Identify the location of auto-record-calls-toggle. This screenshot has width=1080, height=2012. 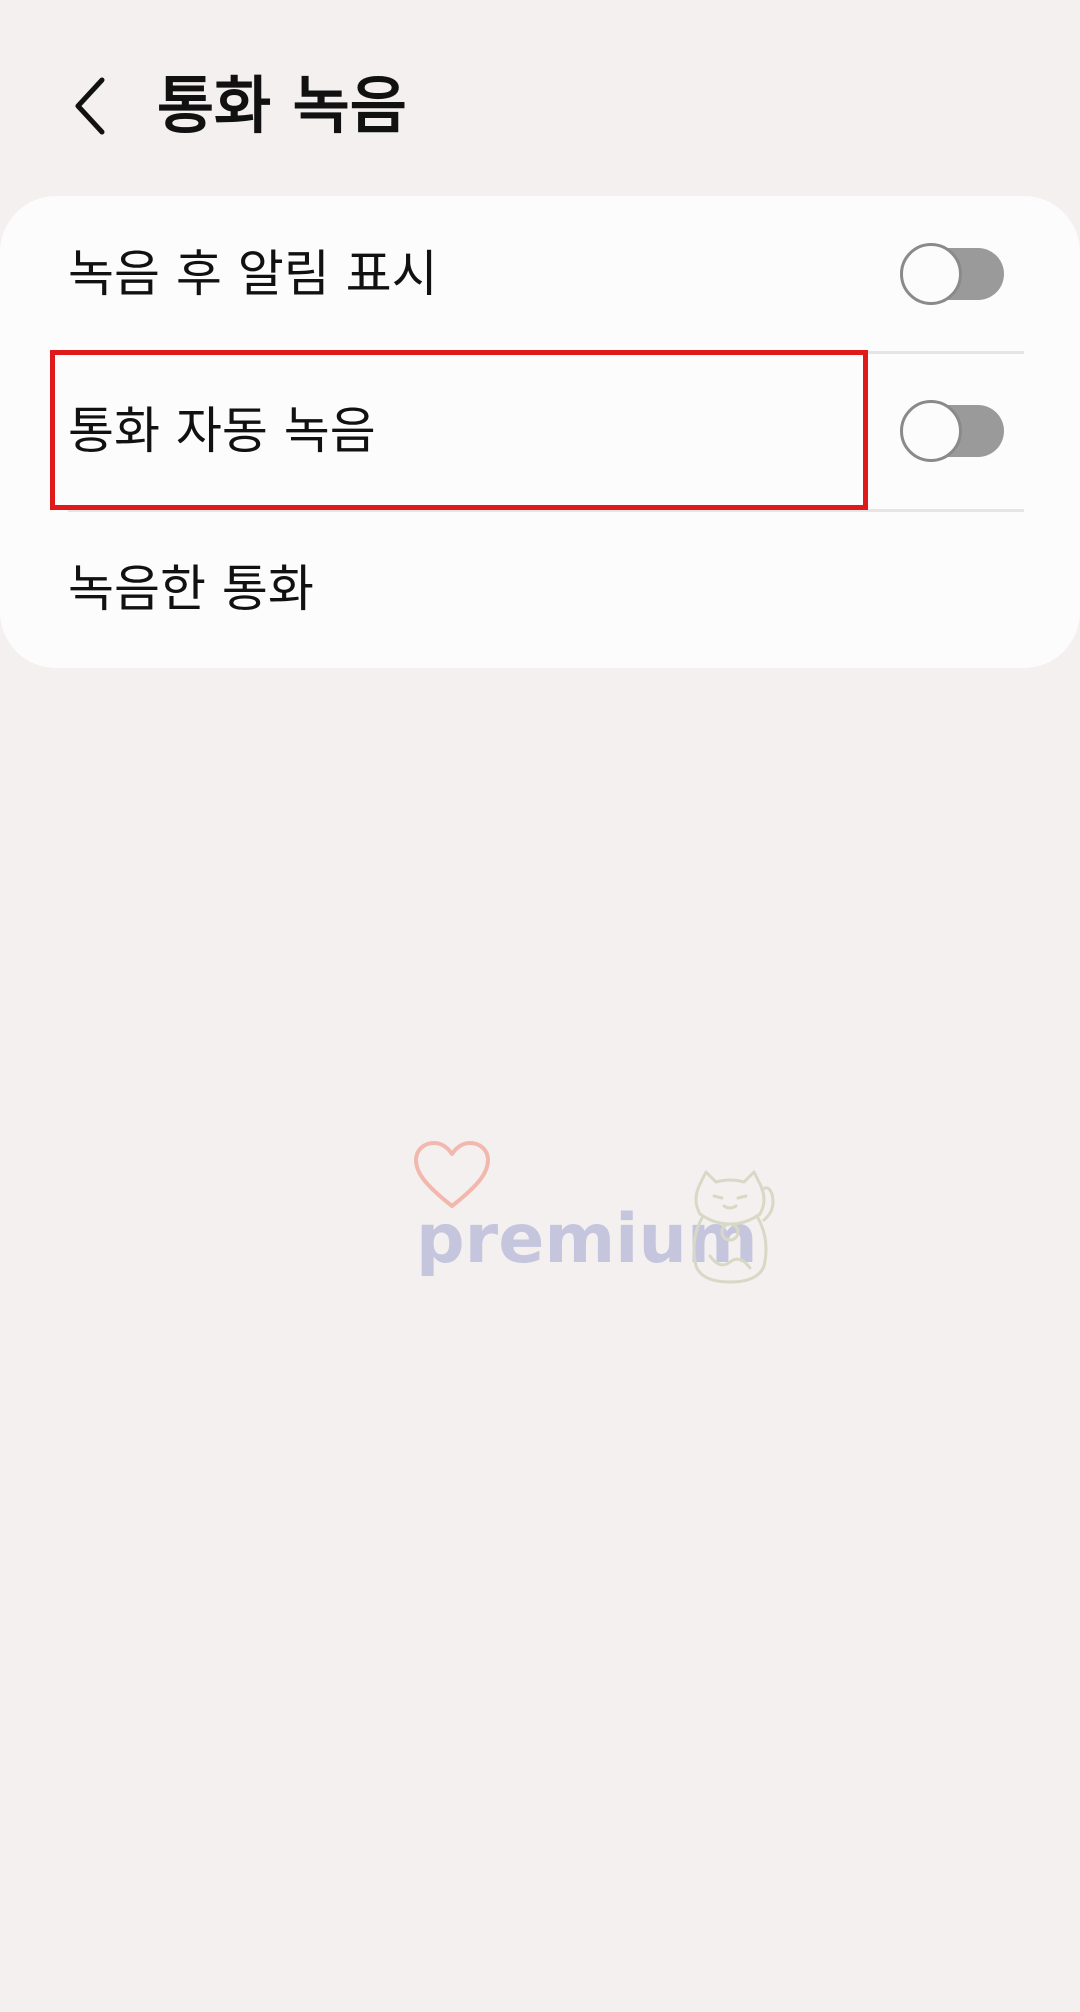
(952, 431).